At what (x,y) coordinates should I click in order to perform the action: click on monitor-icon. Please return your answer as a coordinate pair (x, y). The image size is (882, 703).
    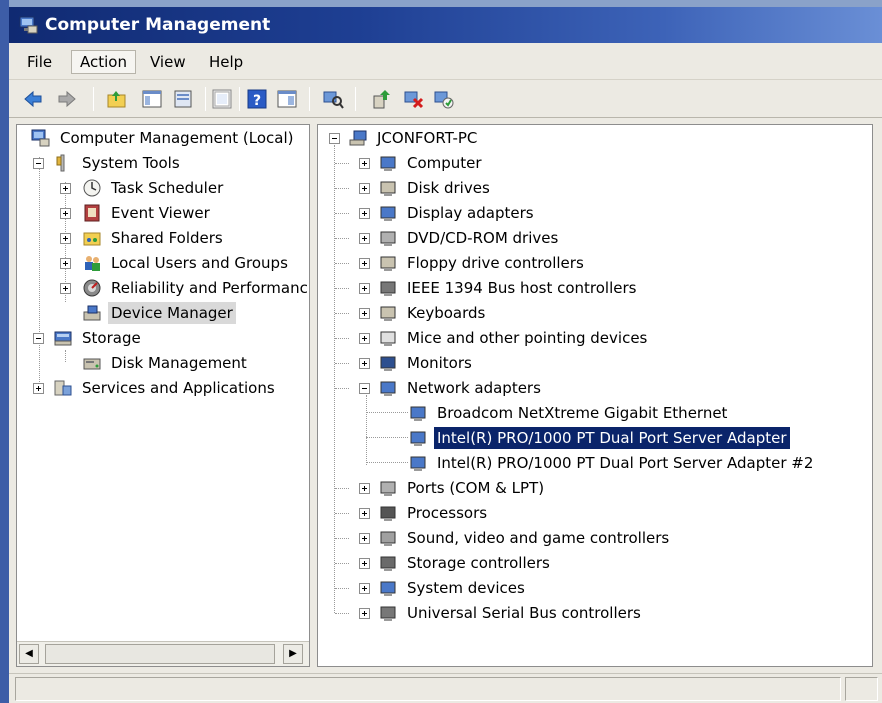
    Looking at the image, I should click on (388, 363).